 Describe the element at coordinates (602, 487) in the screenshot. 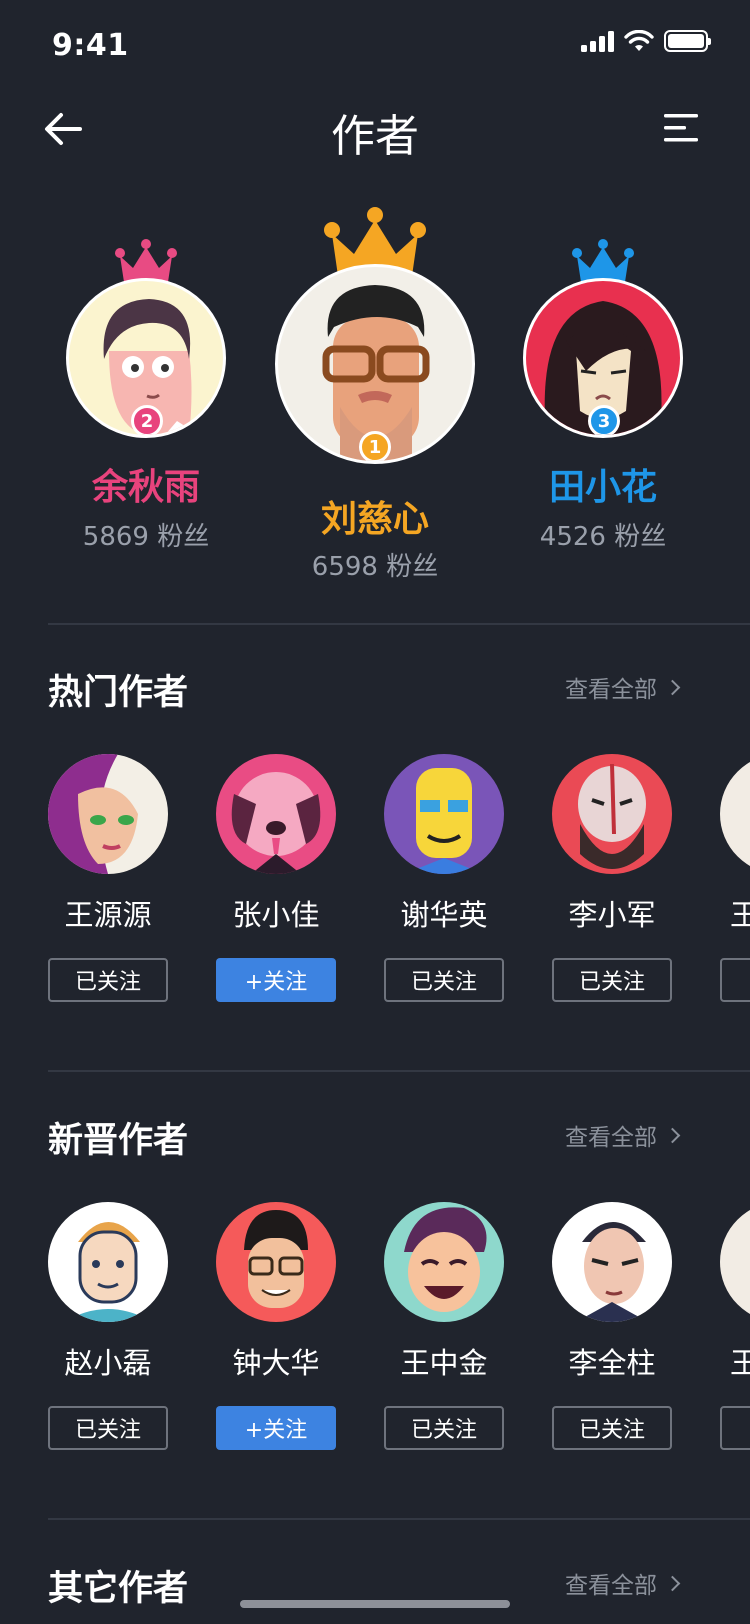

I see `podium-third-name: 田小花` at that location.